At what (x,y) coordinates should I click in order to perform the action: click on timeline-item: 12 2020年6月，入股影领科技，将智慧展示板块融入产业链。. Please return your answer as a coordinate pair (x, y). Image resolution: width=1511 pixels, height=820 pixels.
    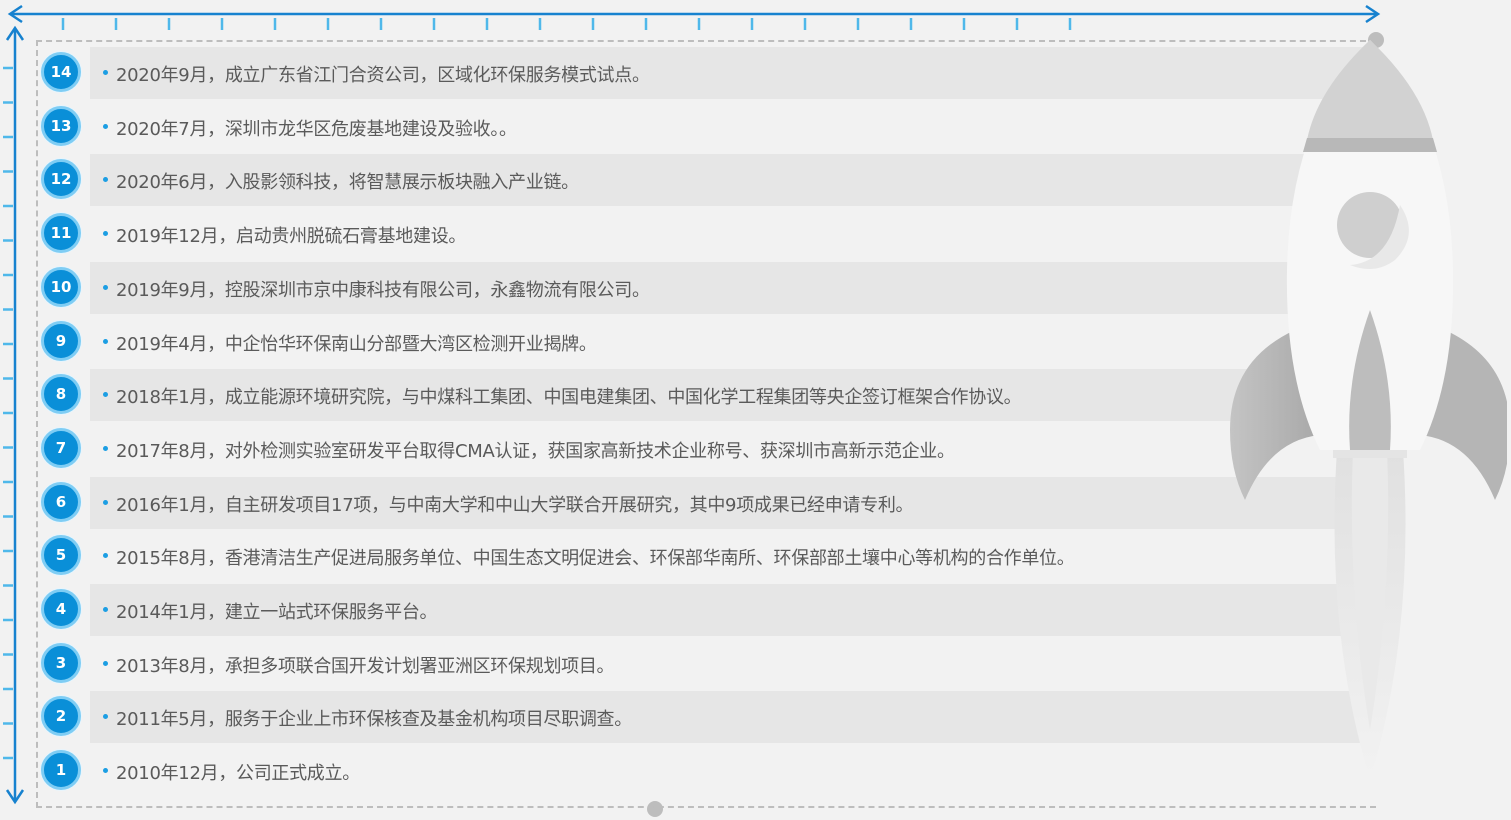
    Looking at the image, I should click on (685, 180).